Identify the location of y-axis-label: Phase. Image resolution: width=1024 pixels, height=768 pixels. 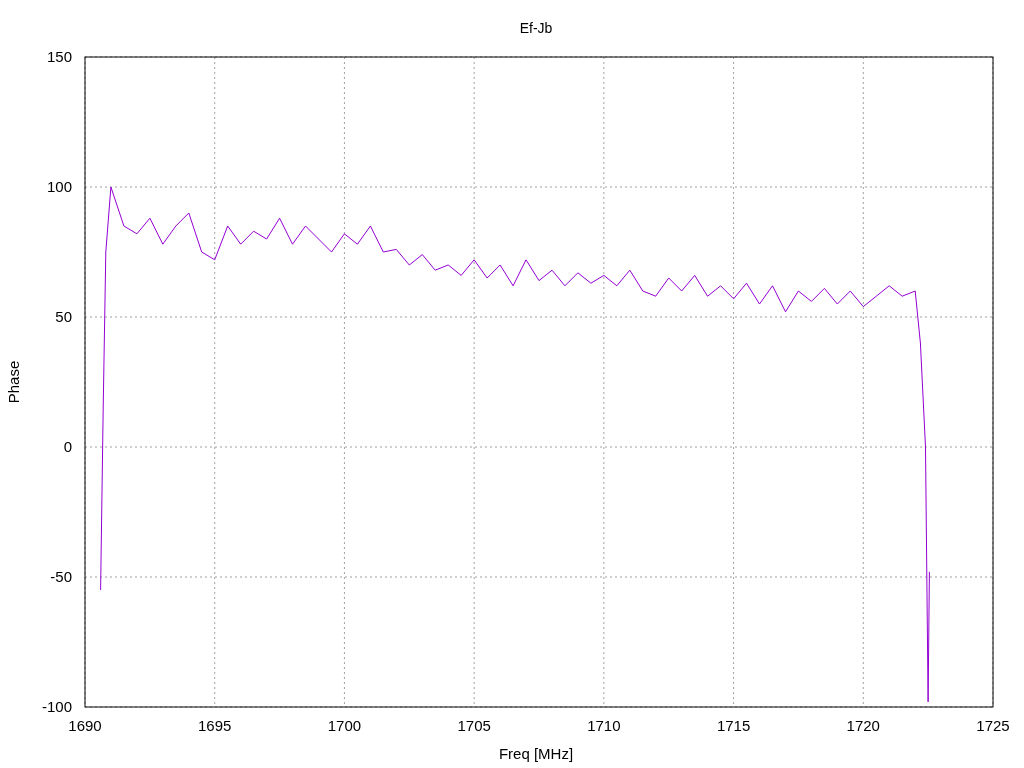
(13, 382).